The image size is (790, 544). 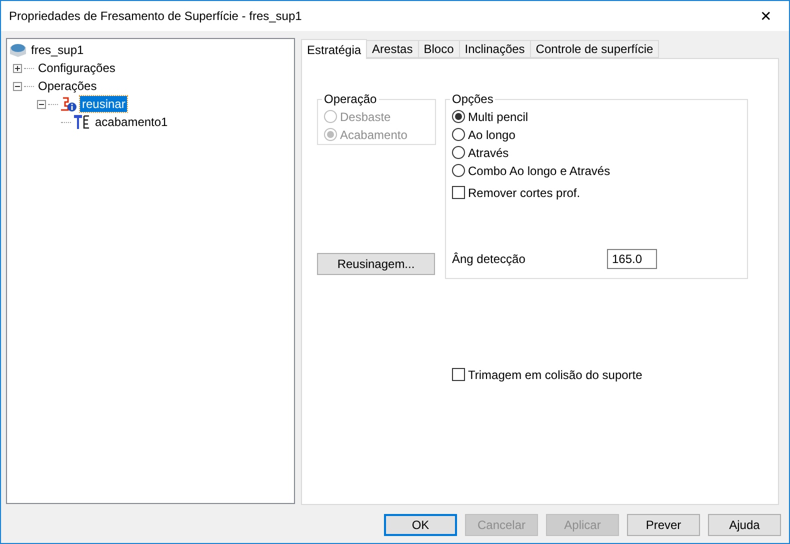 What do you see at coordinates (595, 49) in the screenshot?
I see `tab: Controle de superfície` at bounding box center [595, 49].